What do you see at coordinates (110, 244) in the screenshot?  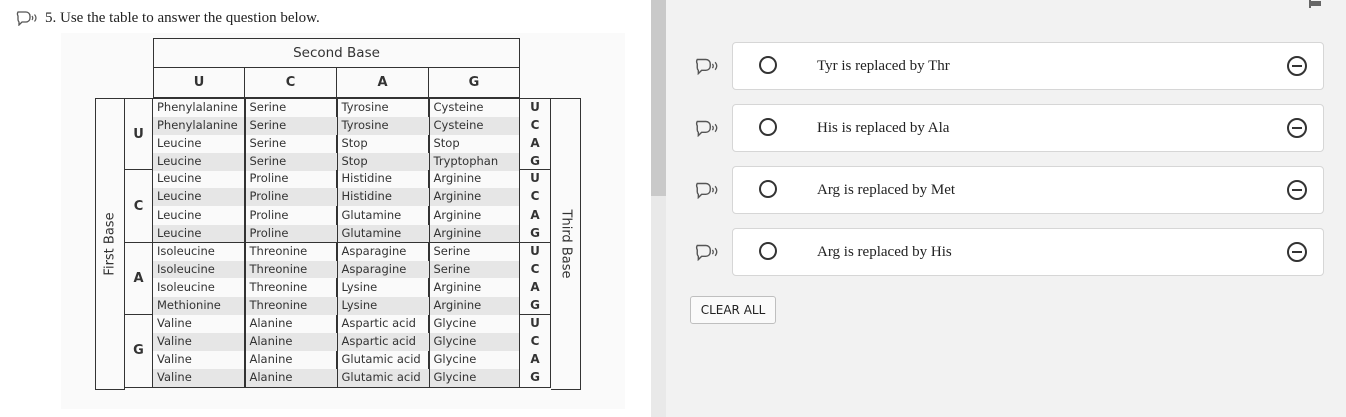 I see `first-base-label: First Base` at bounding box center [110, 244].